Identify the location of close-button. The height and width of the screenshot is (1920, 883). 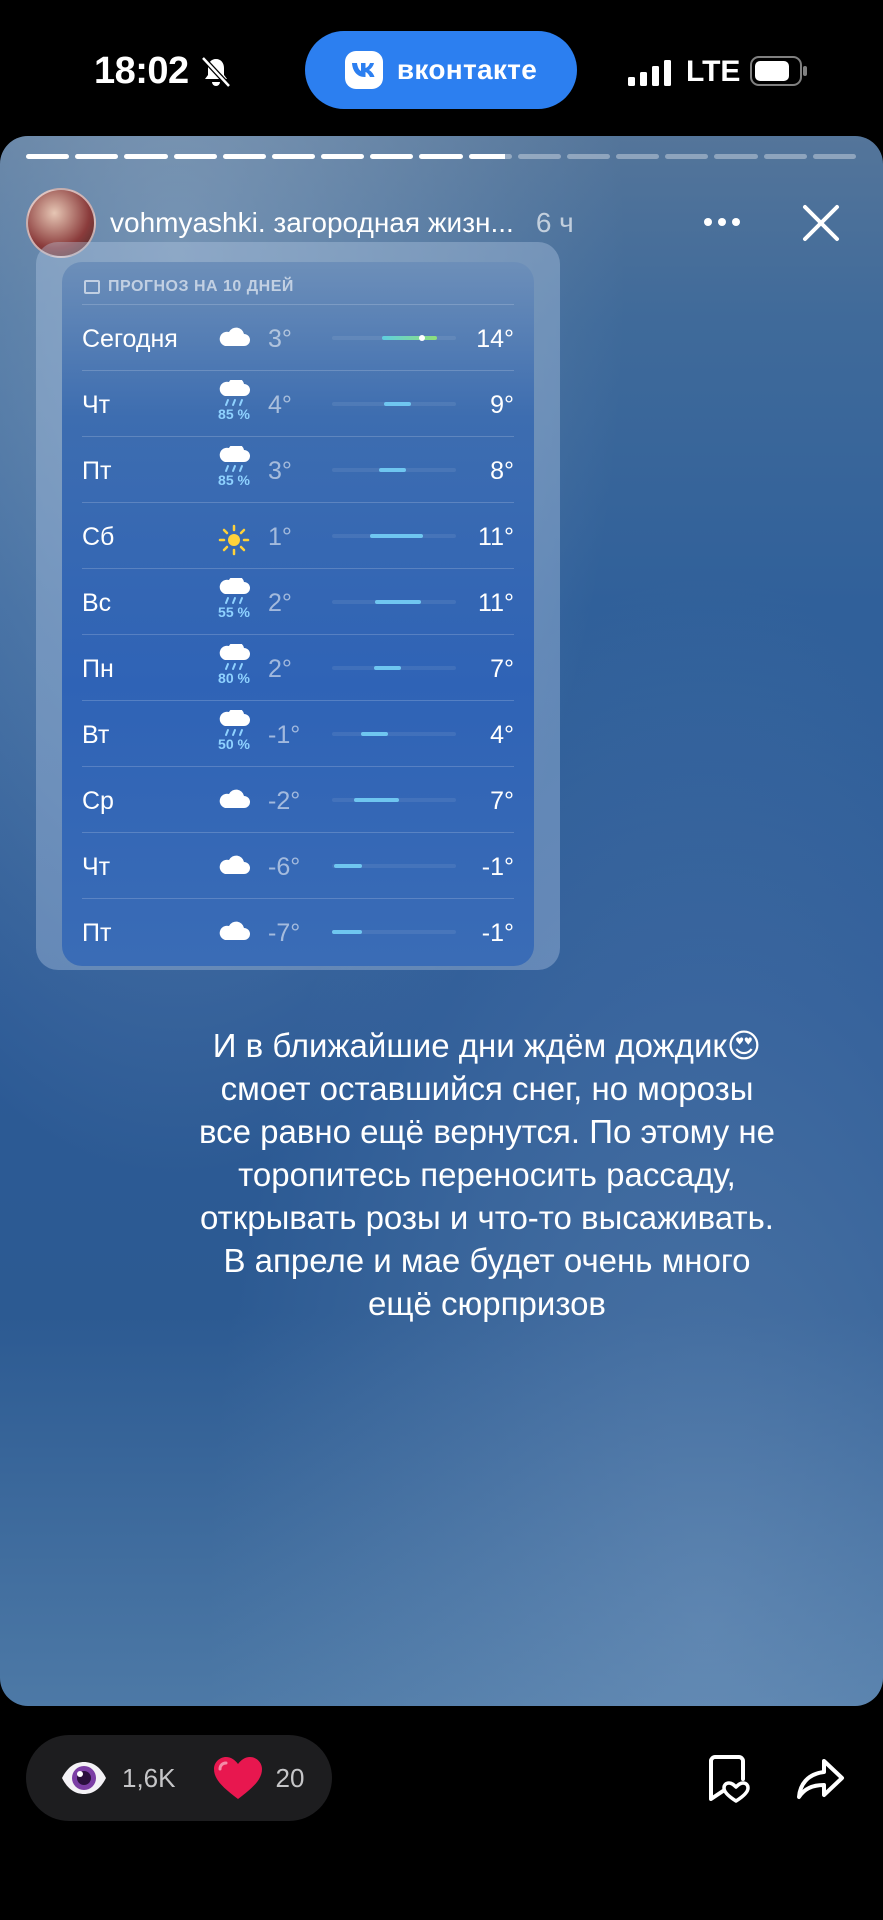
(821, 223).